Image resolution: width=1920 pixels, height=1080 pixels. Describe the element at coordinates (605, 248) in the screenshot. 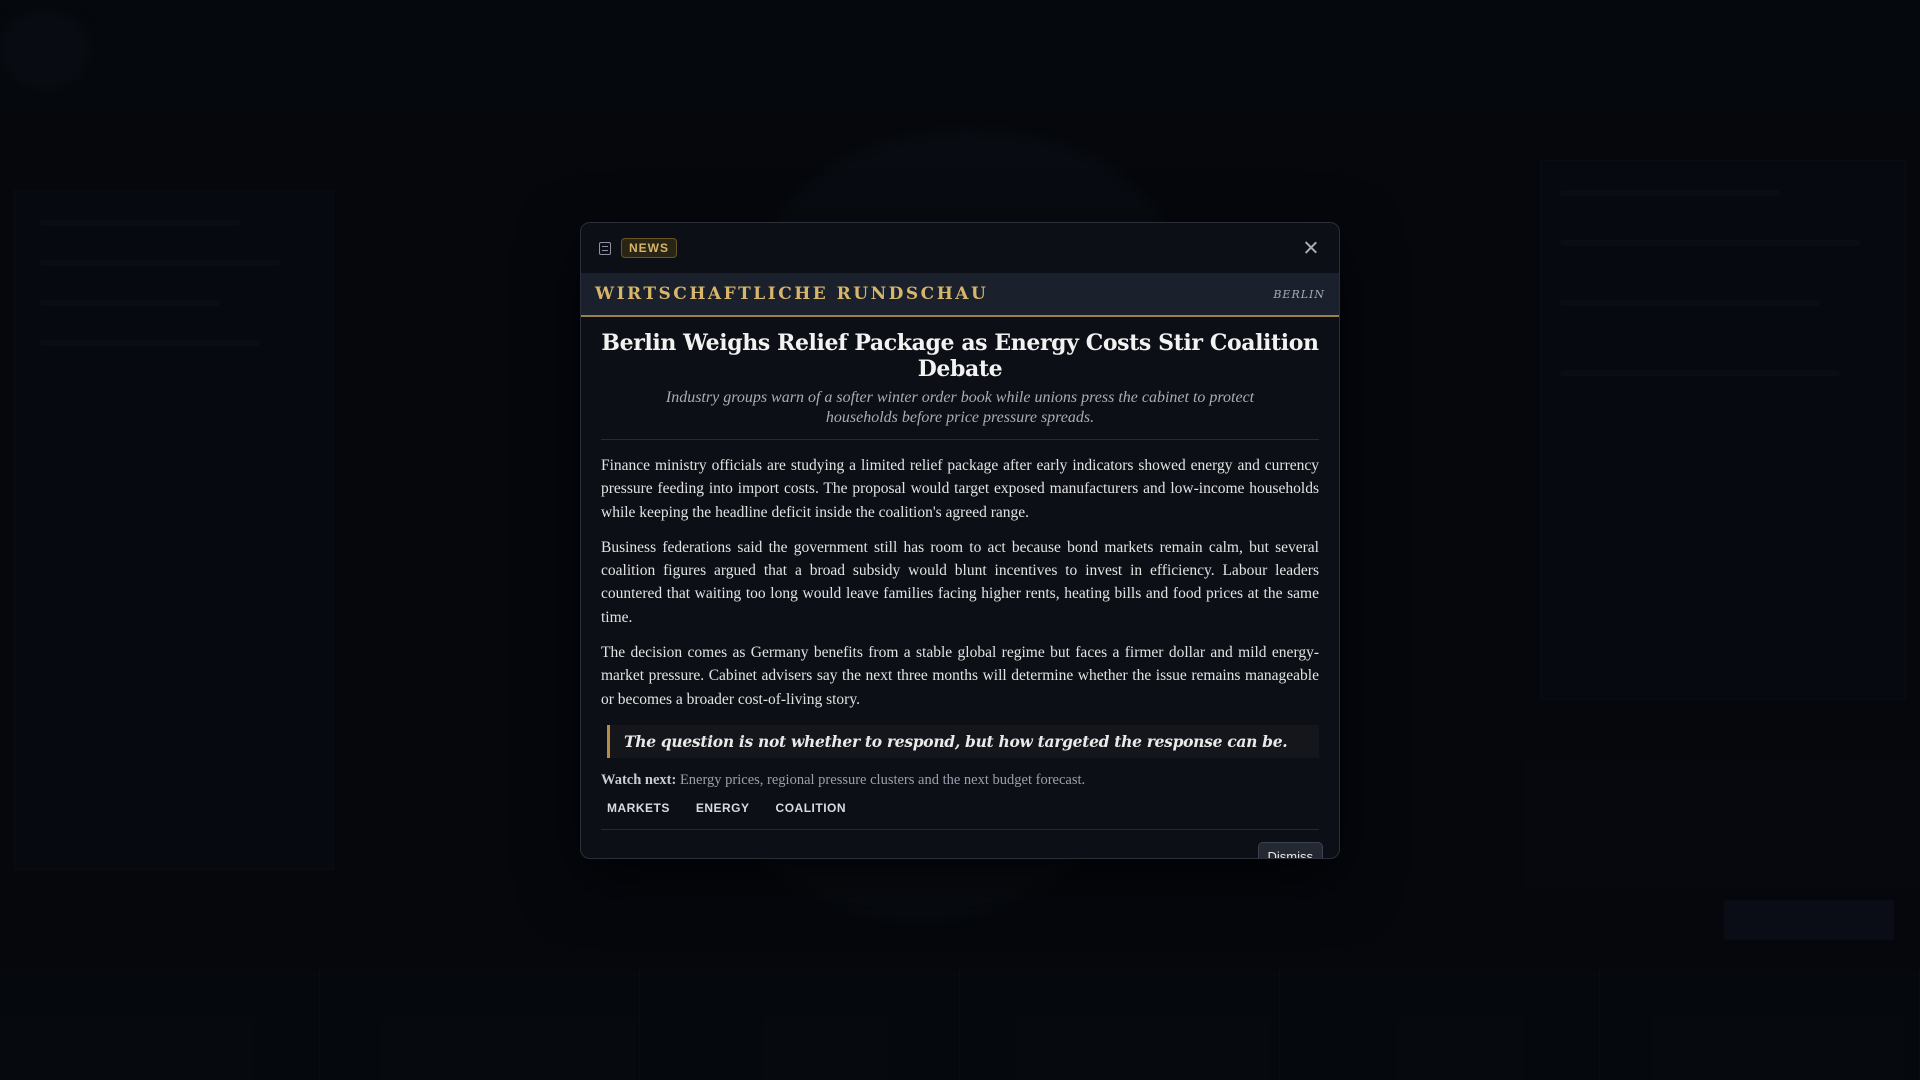

I see `news-document-icon` at that location.